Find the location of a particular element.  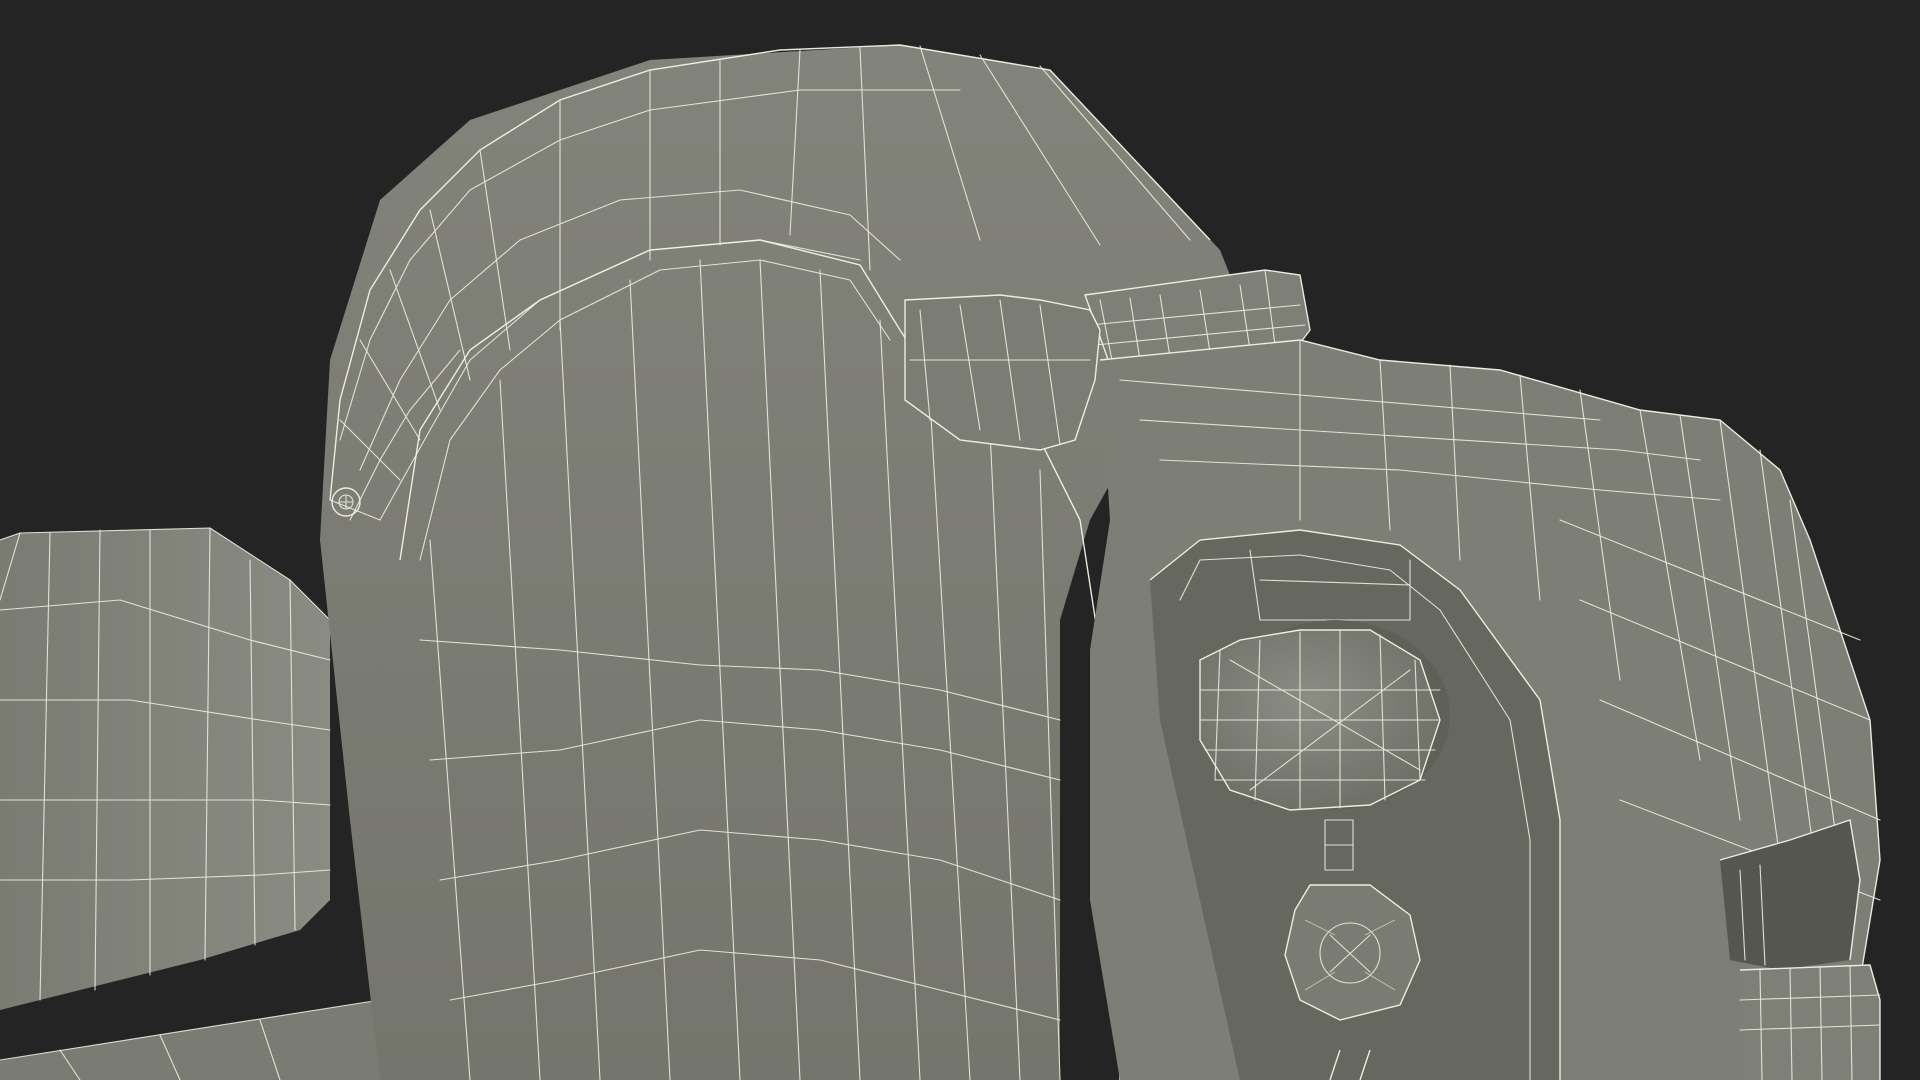

left-arm is located at coordinates (165, 768).